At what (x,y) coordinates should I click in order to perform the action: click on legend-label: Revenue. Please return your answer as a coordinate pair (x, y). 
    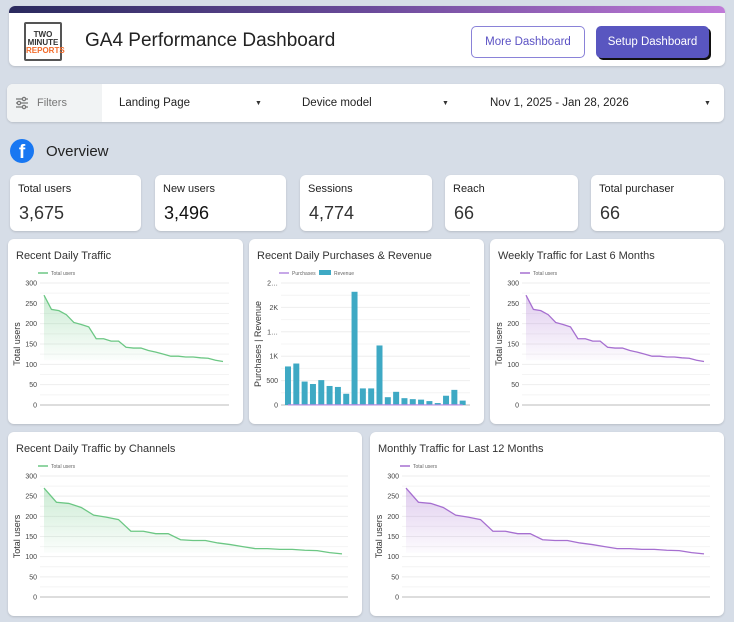
    Looking at the image, I should click on (344, 274).